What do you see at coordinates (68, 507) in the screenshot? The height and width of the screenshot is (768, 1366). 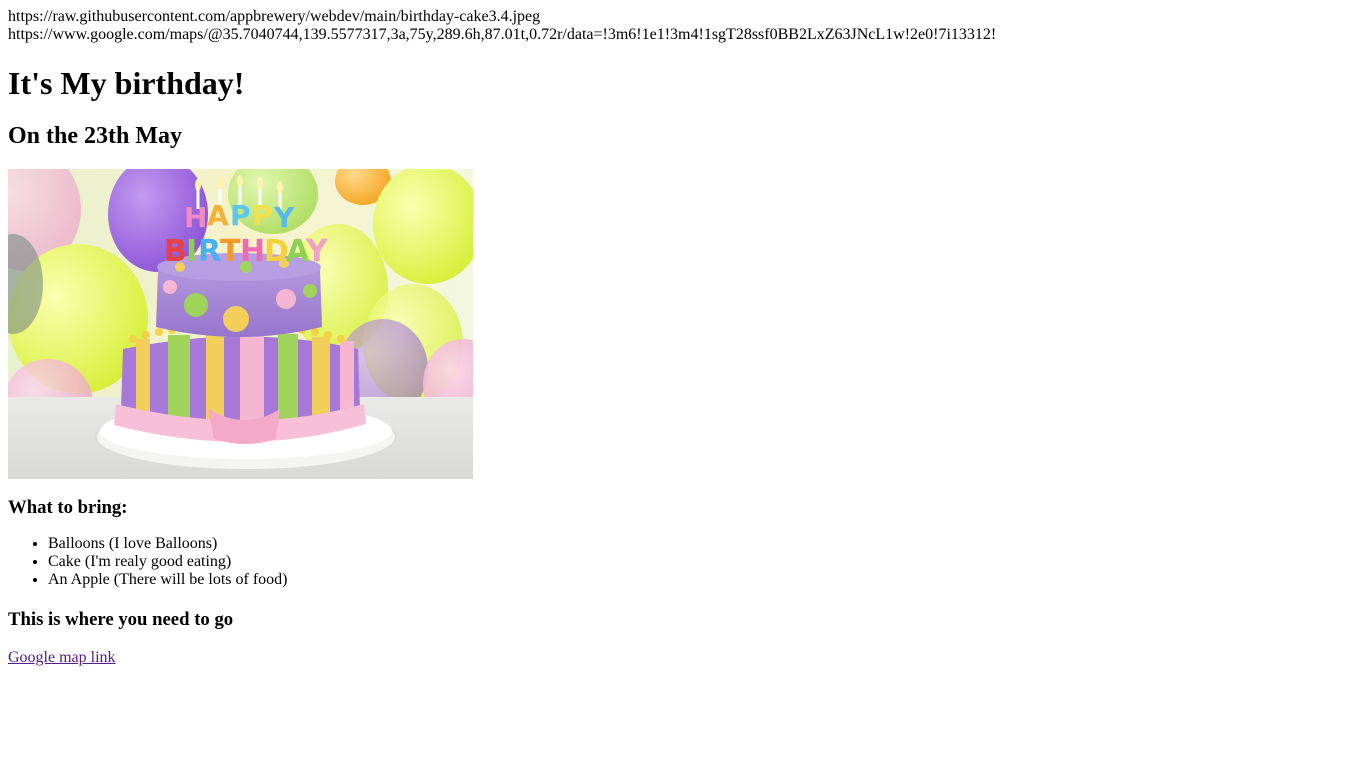 I see `bring-title: What to bring:` at bounding box center [68, 507].